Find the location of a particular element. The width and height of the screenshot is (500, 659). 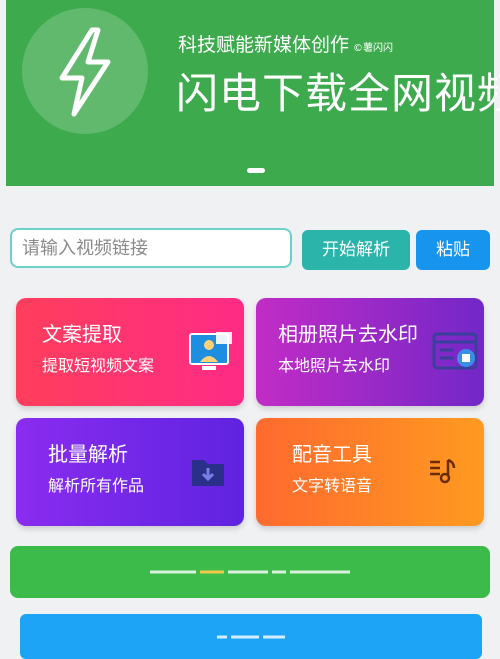

feature-card-album-watermark: 相册照片去水印 本地照片去水印 is located at coordinates (370, 352).